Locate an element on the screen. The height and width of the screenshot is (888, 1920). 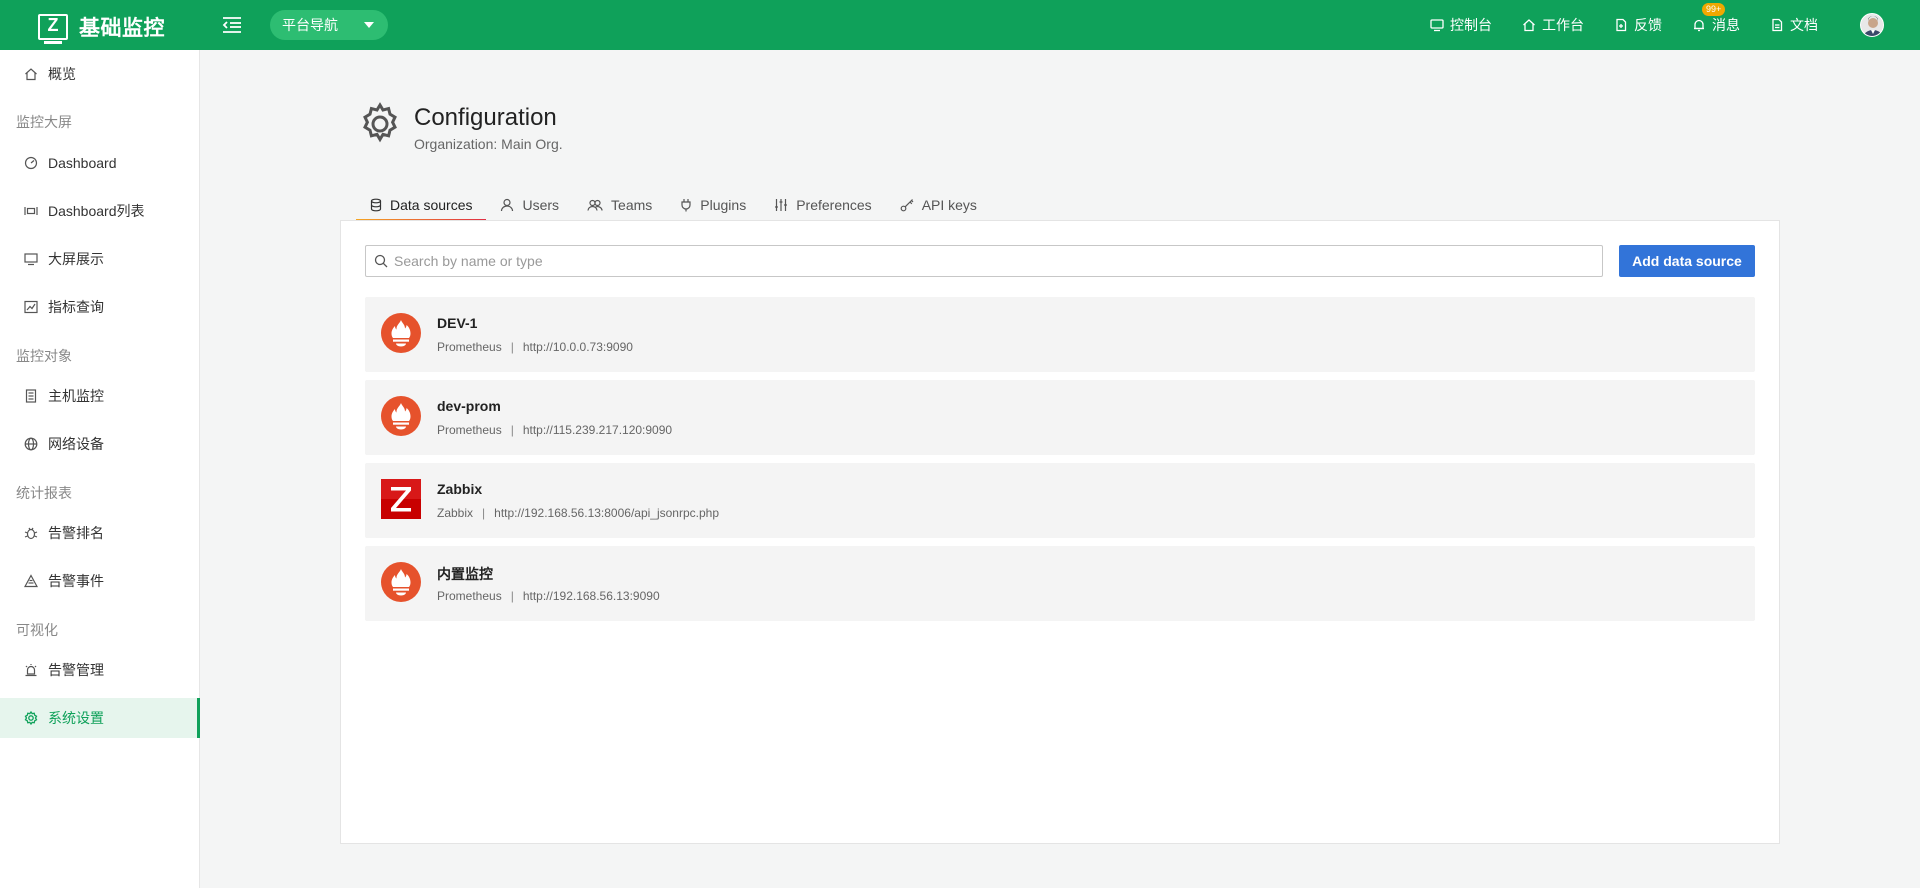
tab-plugins: Plugins is located at coordinates (713, 205).